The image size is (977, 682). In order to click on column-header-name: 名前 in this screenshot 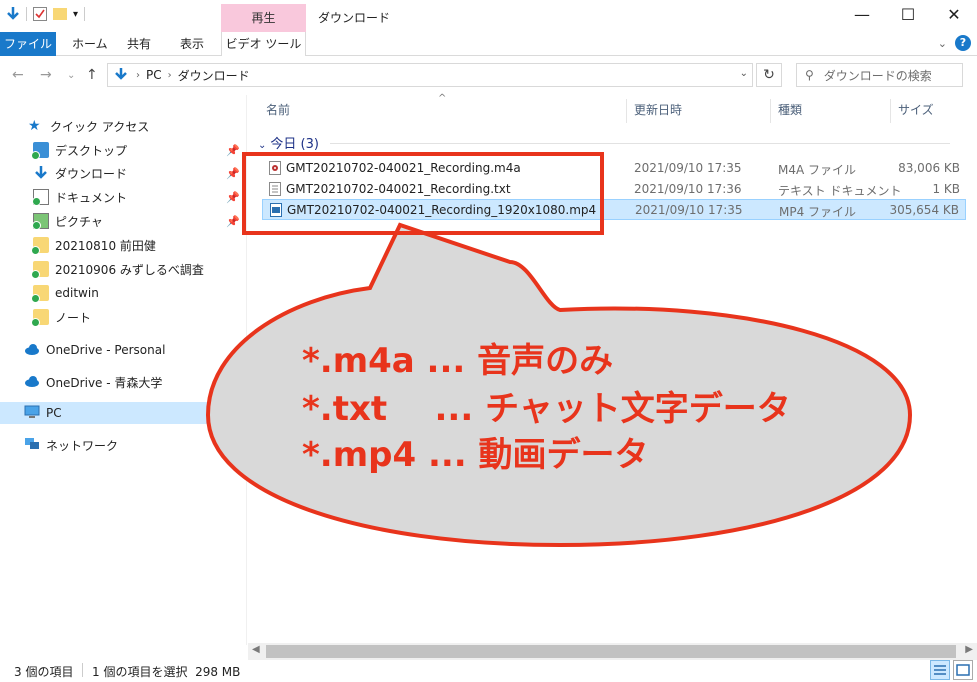, I will do `click(278, 110)`.